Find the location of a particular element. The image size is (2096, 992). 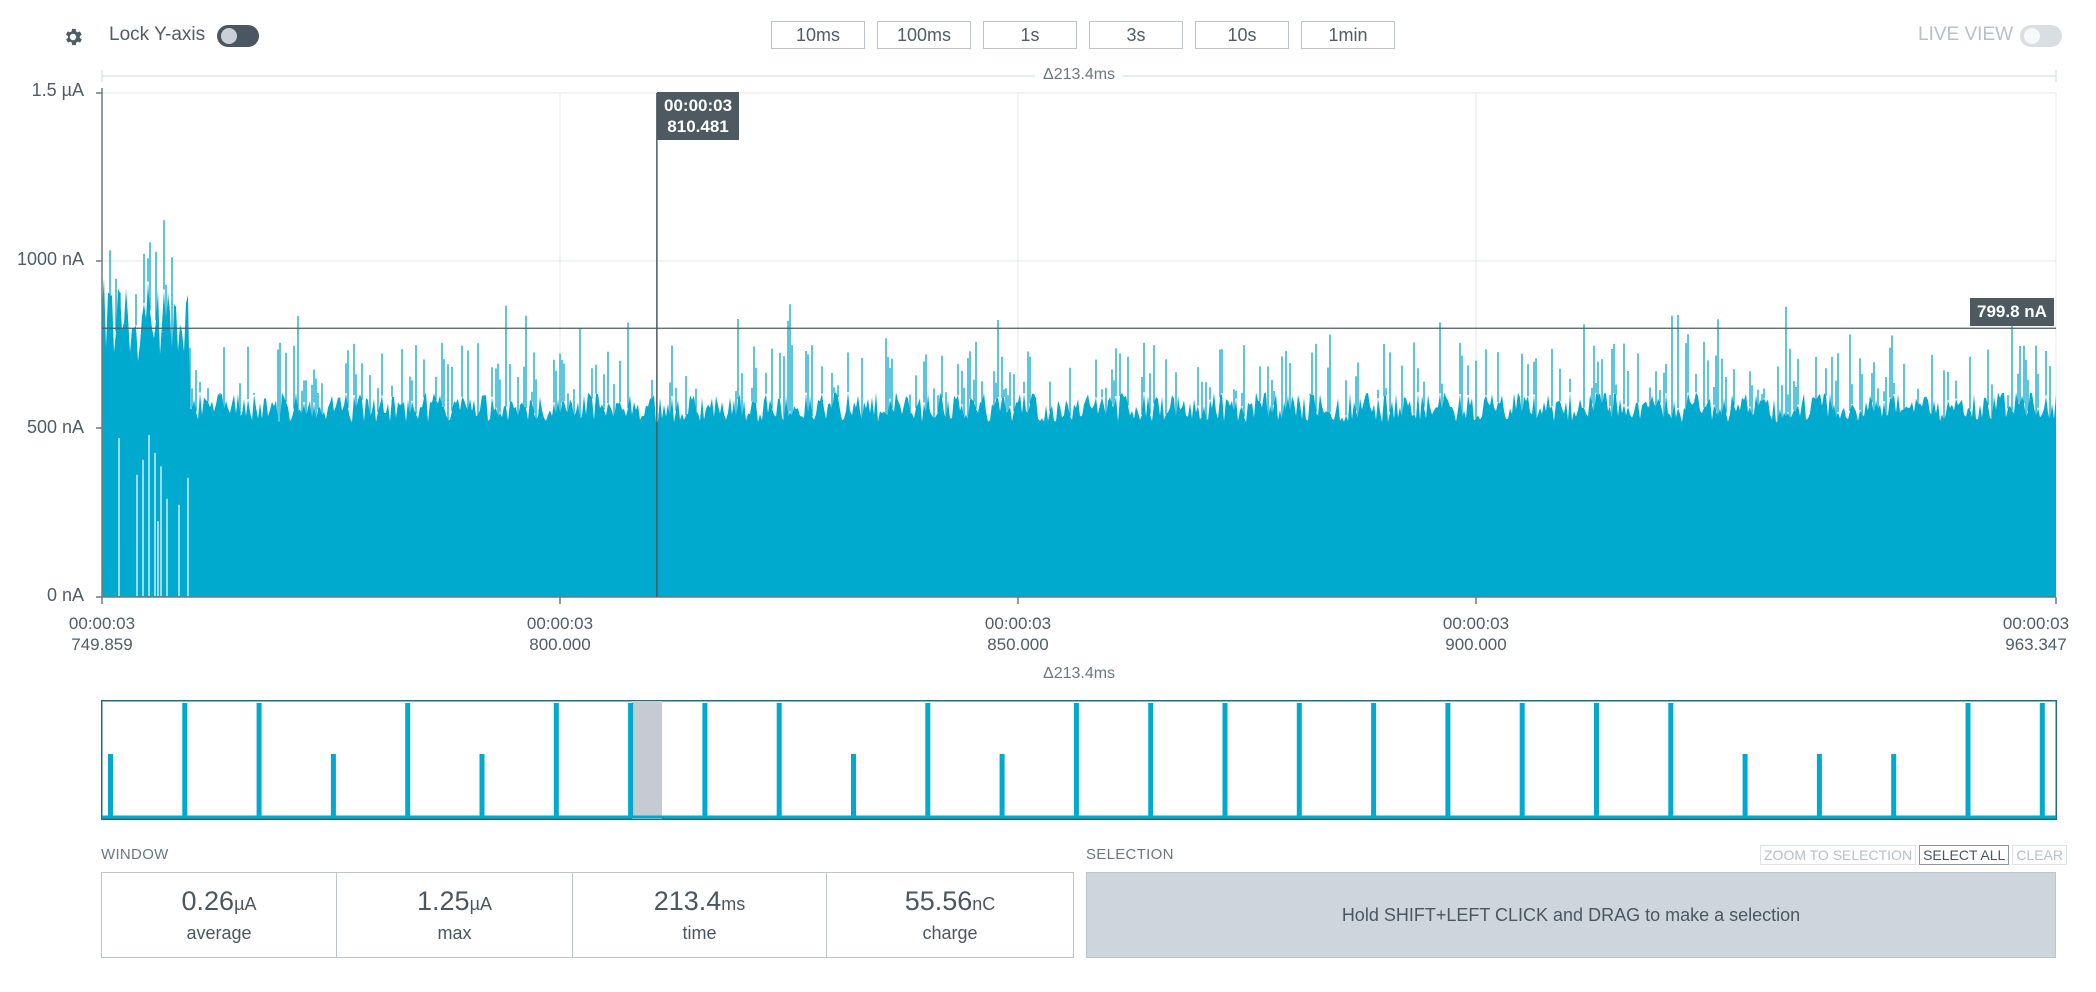

stat-time: 213.4ms time is located at coordinates (700, 915).